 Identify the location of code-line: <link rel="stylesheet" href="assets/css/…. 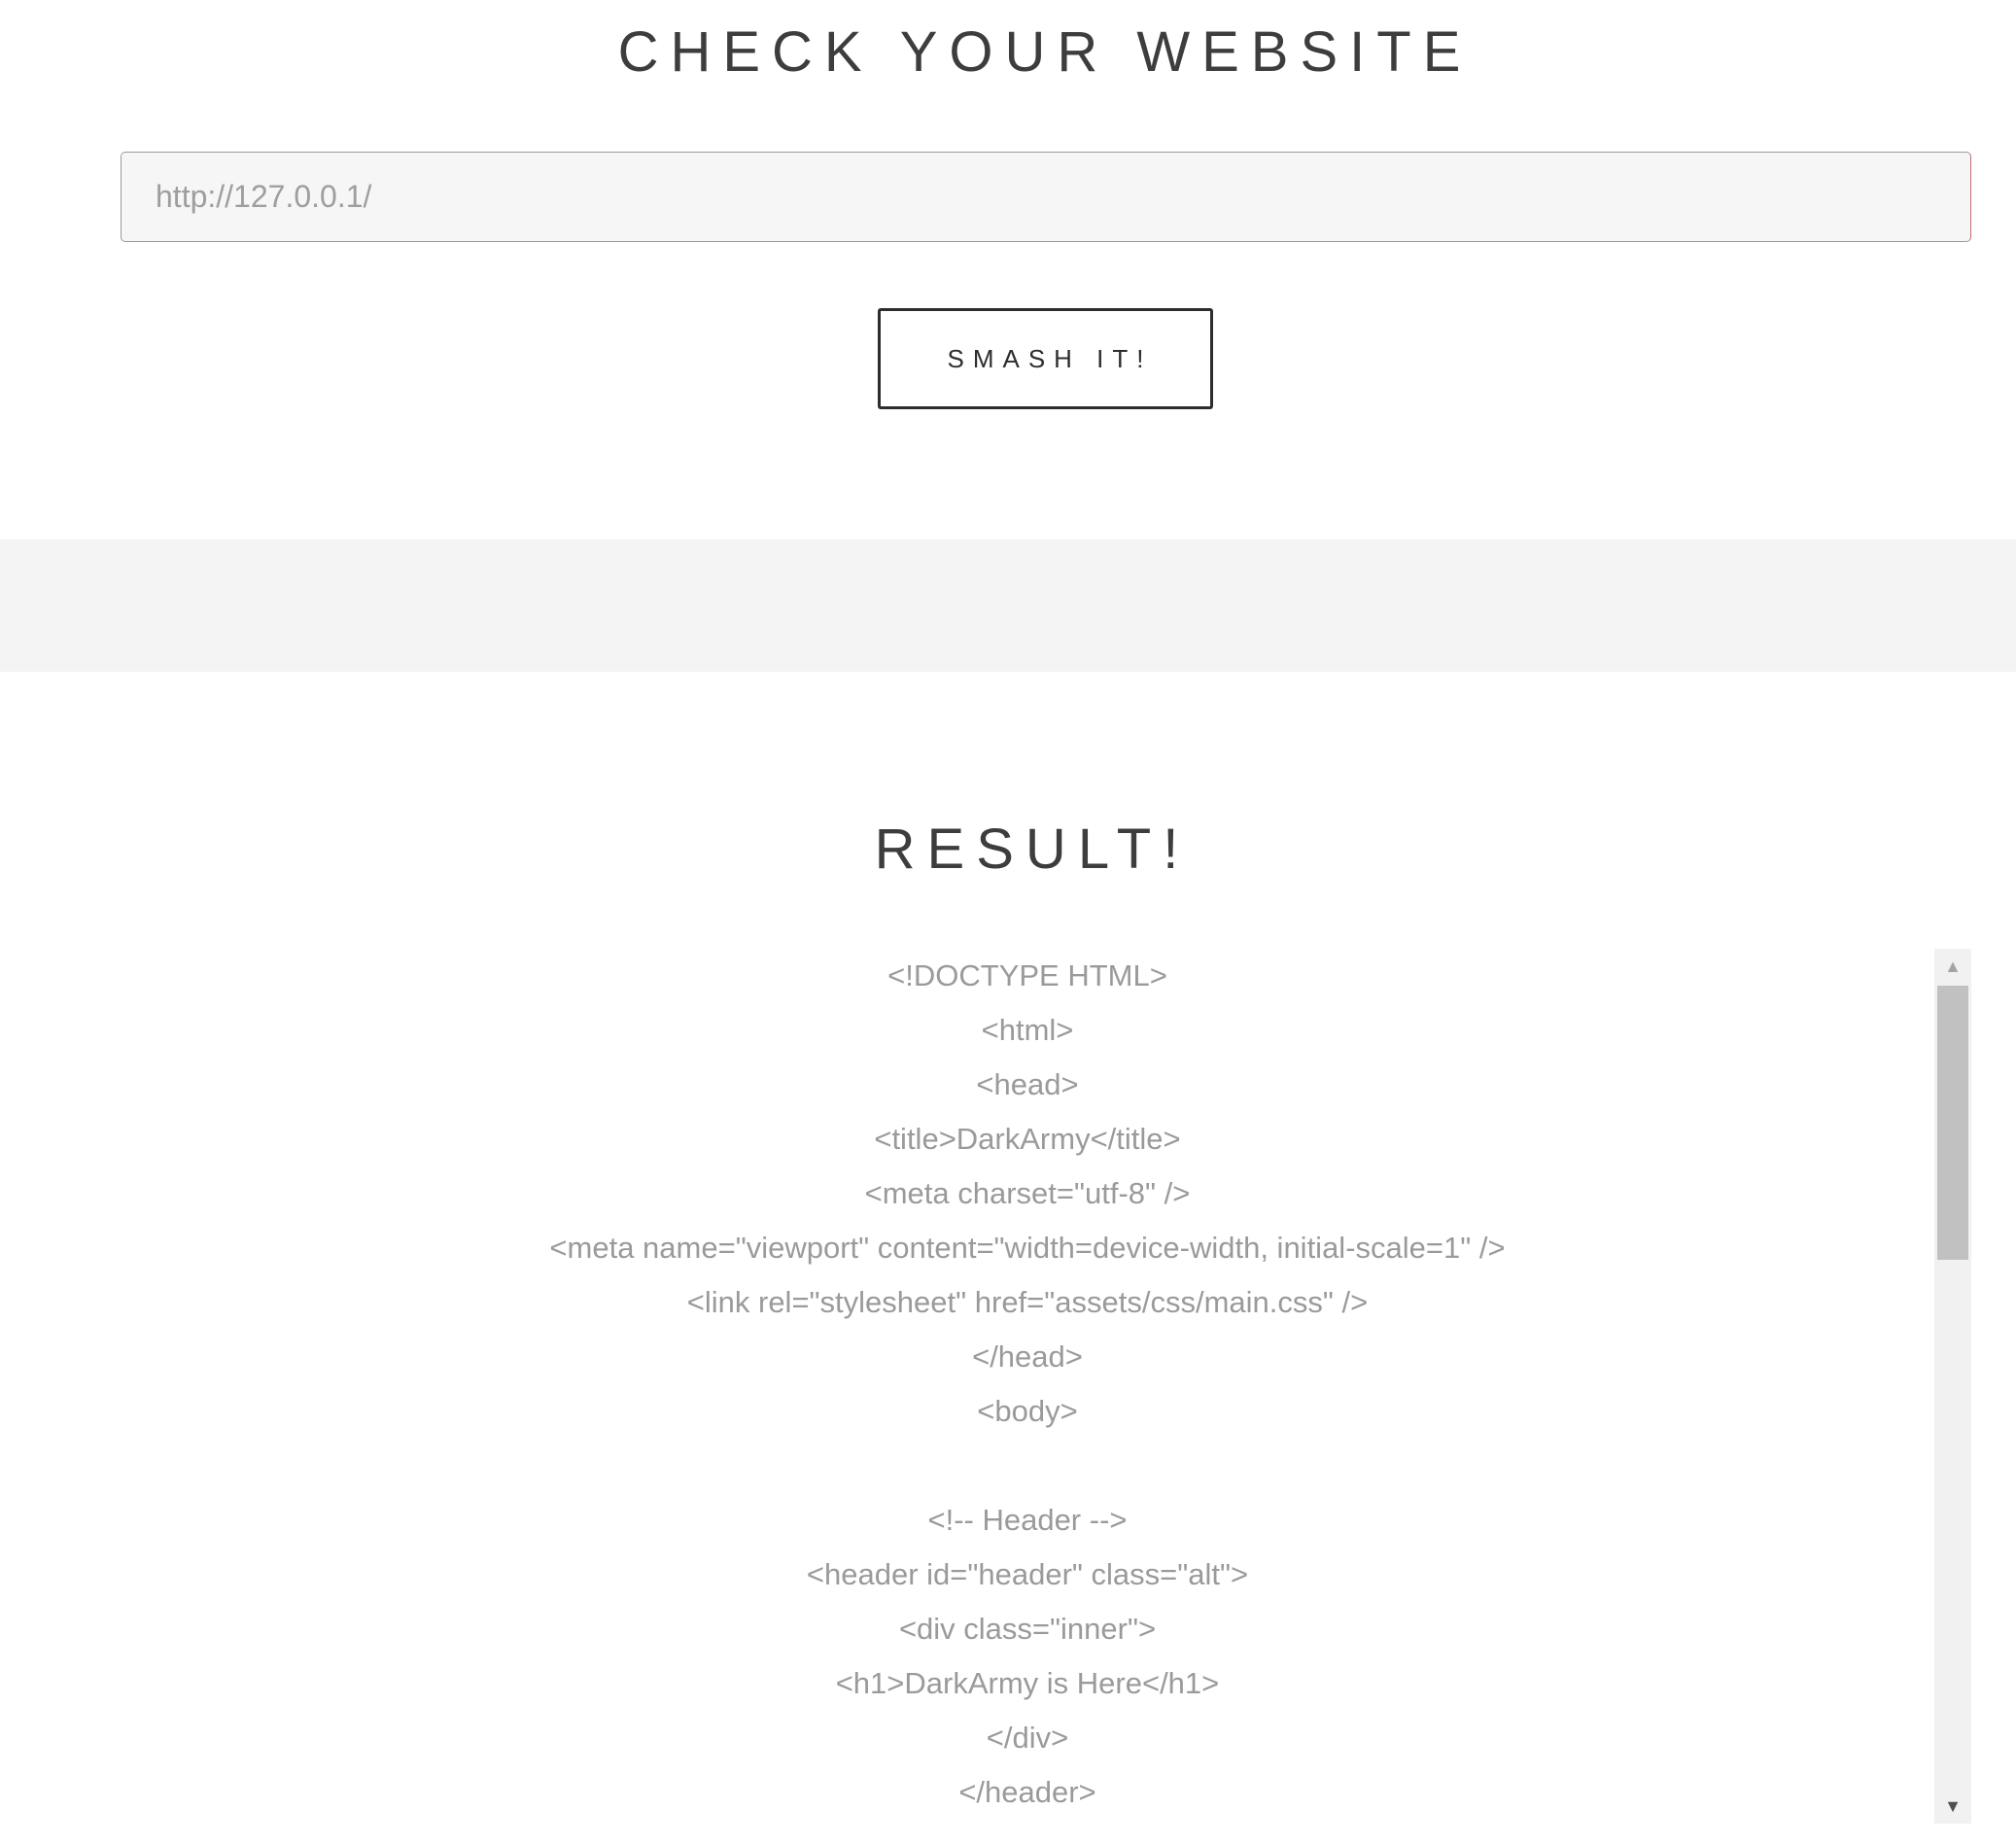
(1027, 1302).